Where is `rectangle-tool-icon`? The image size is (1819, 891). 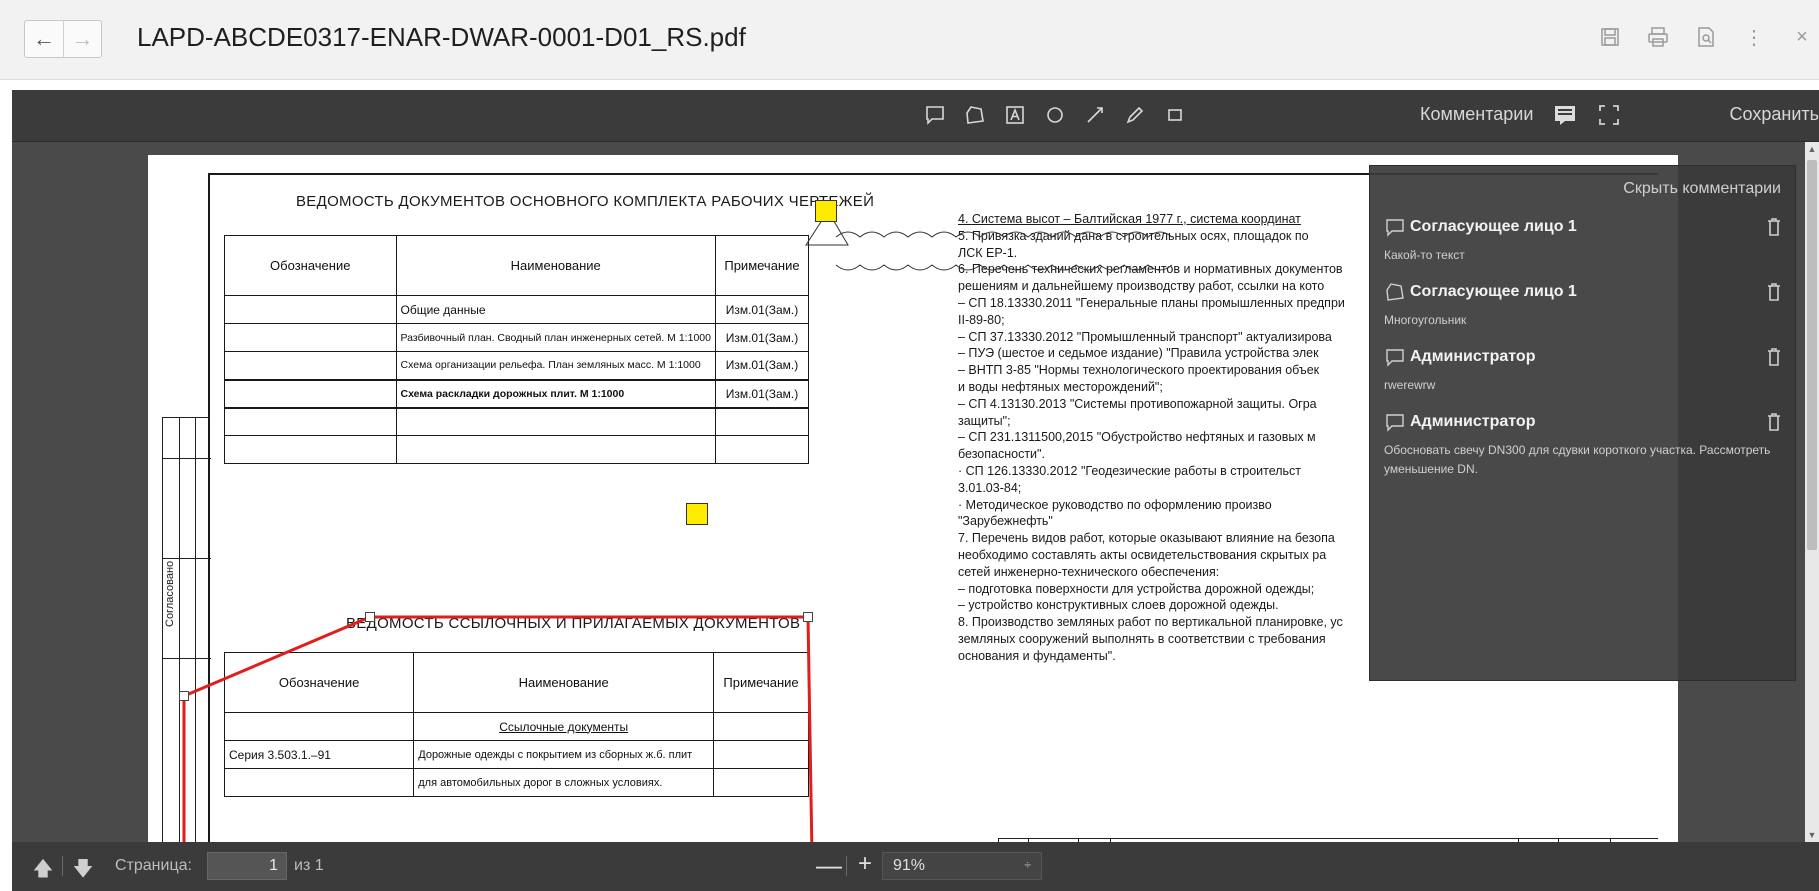
rectangle-tool-icon is located at coordinates (1175, 115).